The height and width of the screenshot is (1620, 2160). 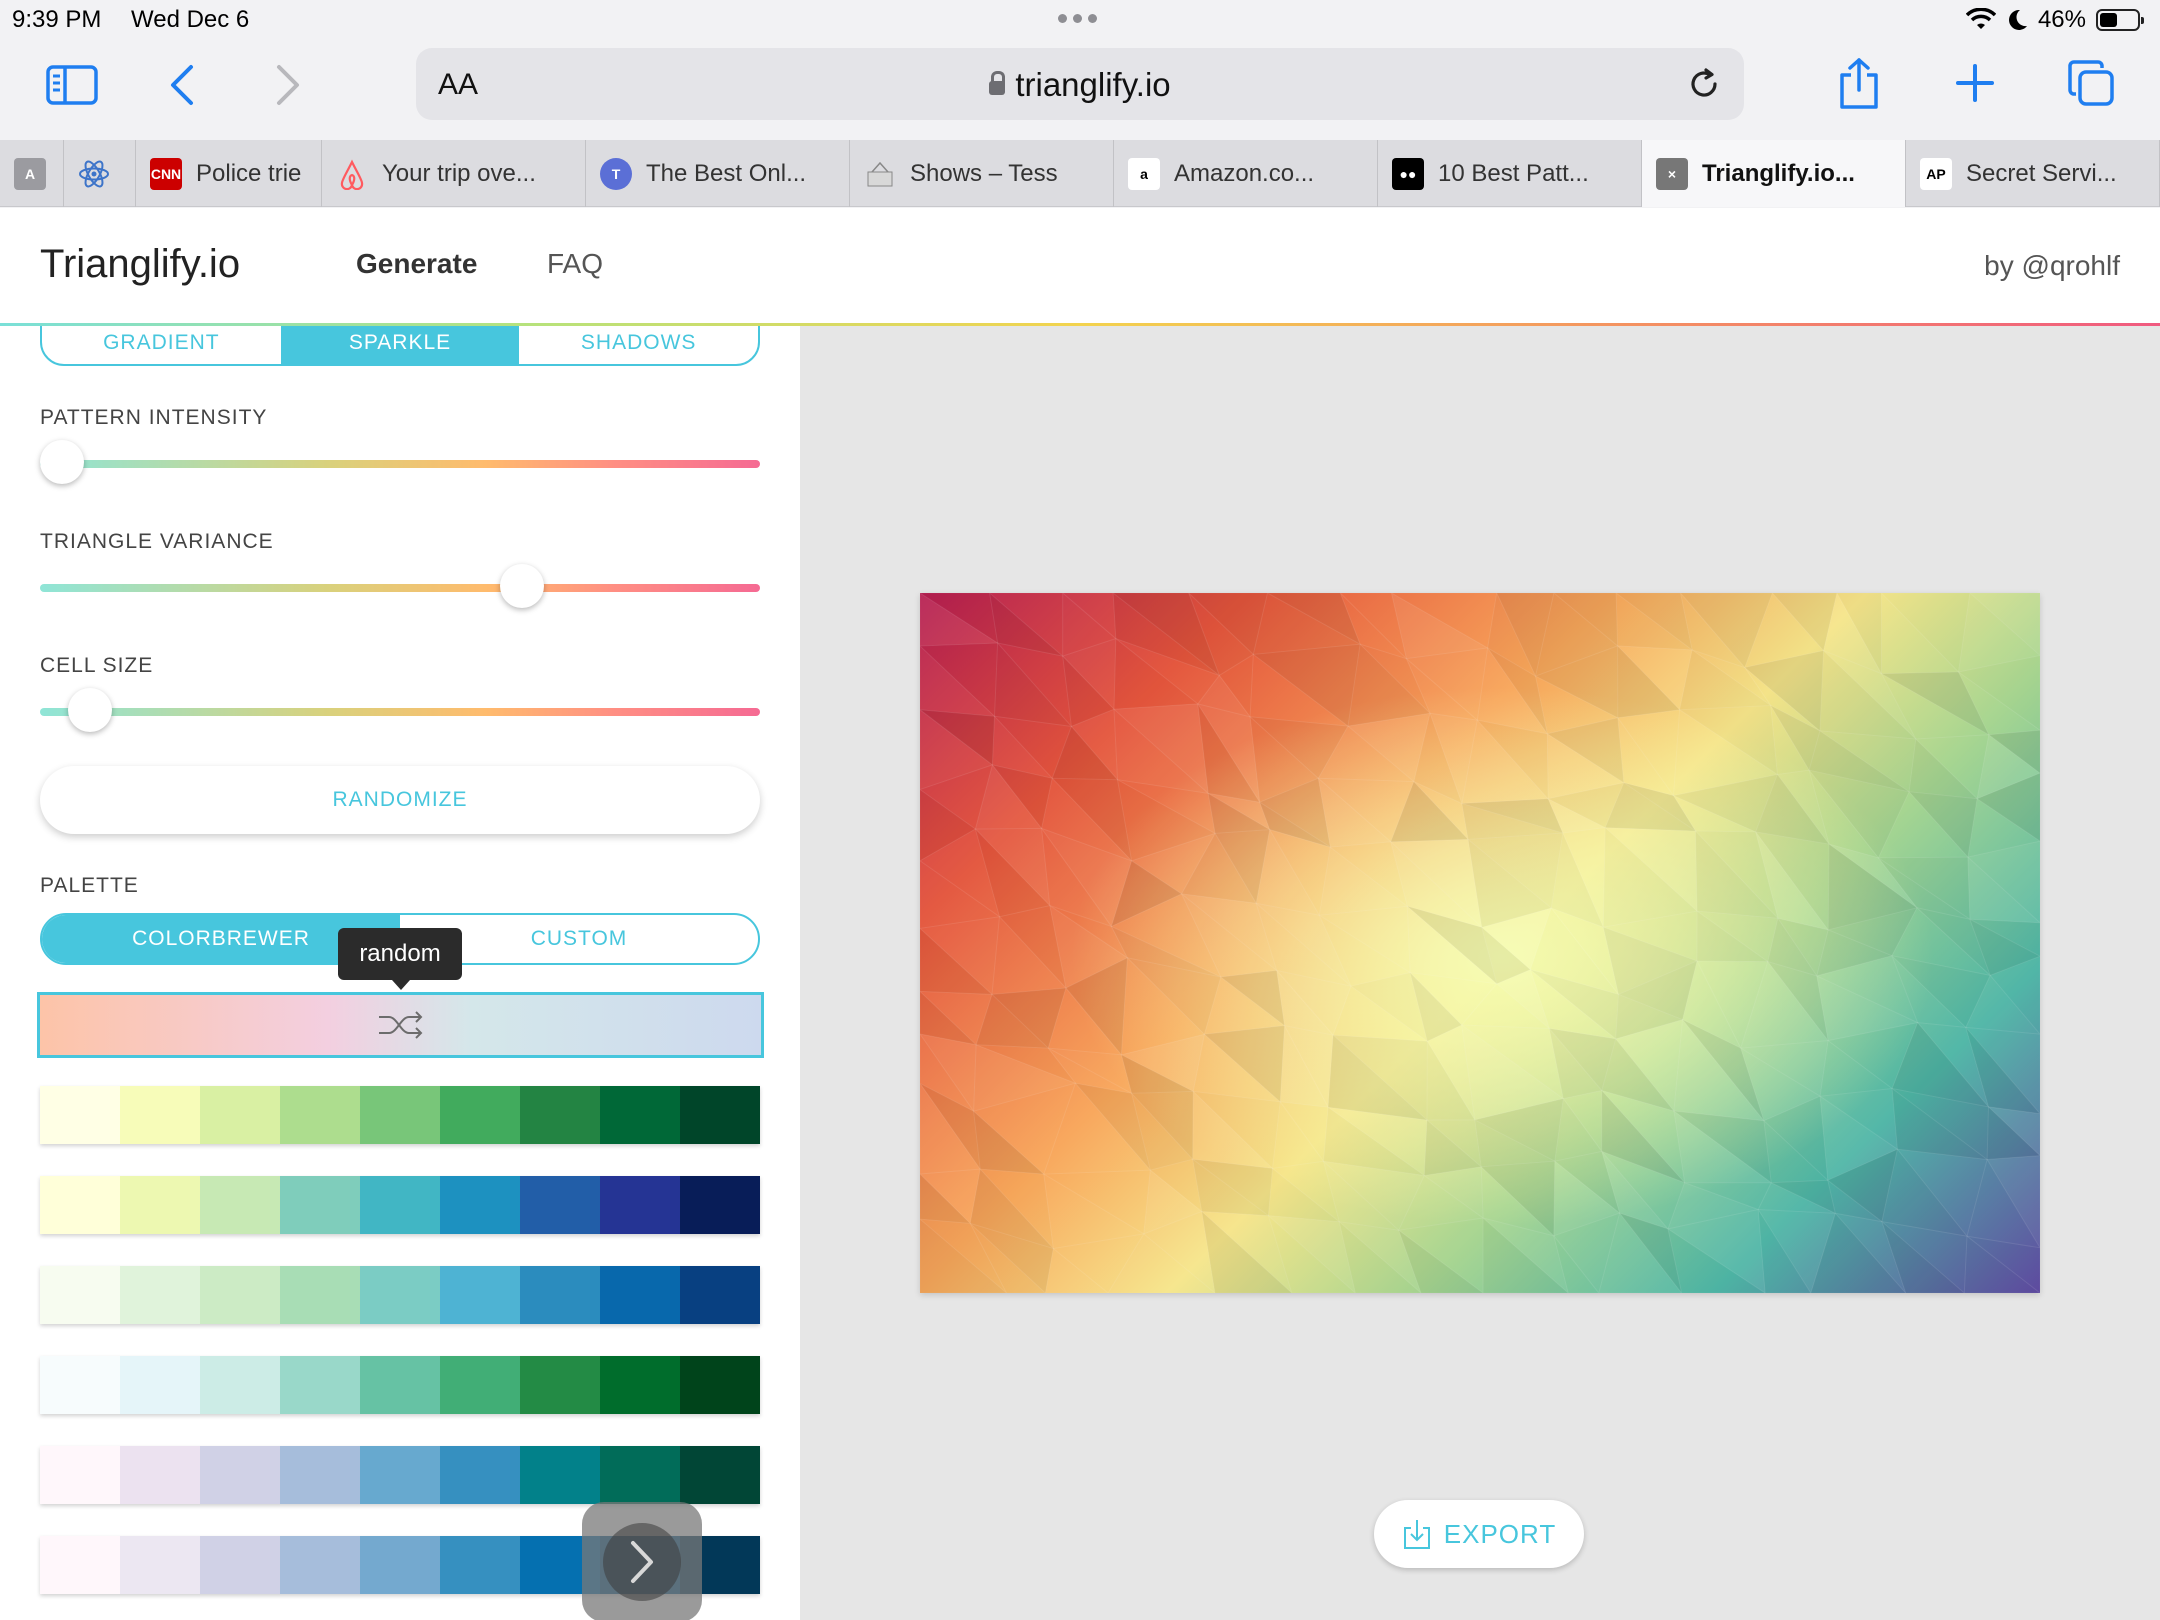 What do you see at coordinates (1144, 173) in the screenshot?
I see `amazon-icon: a` at bounding box center [1144, 173].